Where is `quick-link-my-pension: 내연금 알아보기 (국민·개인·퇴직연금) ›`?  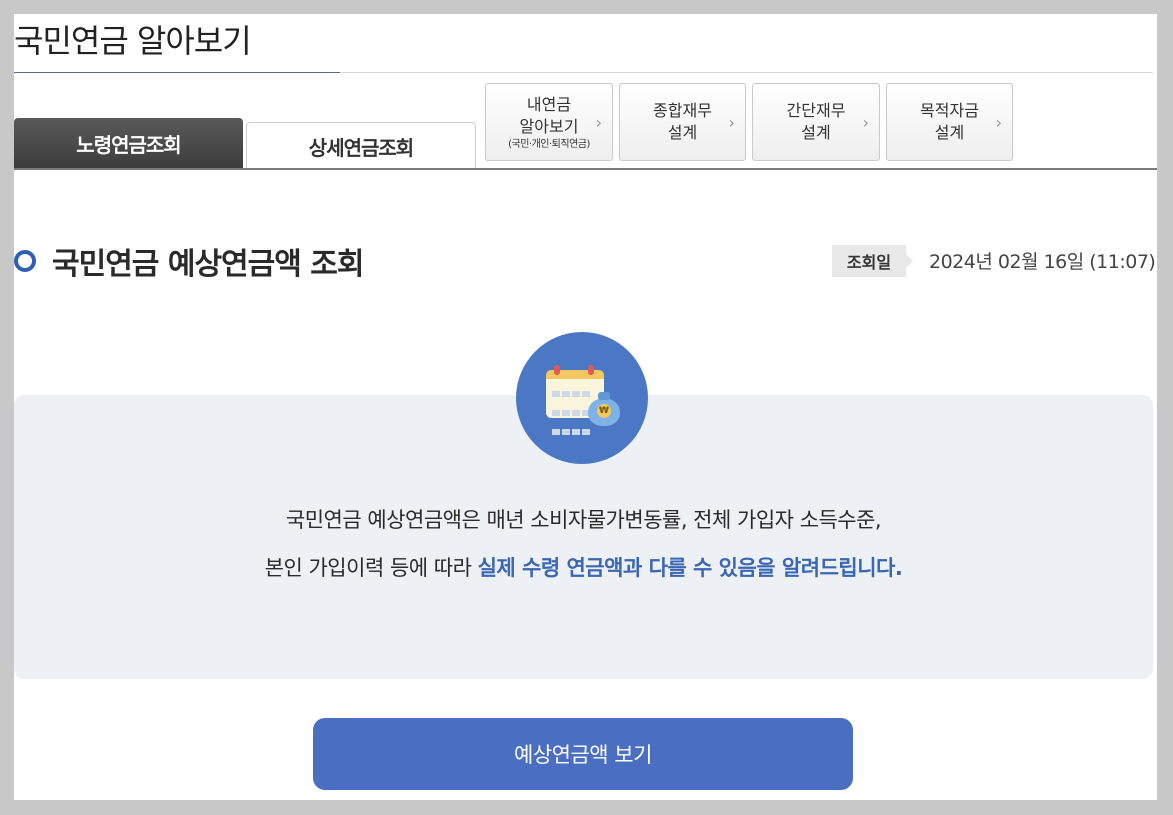 quick-link-my-pension: 내연금 알아보기 (국민·개인·퇴직연금) › is located at coordinates (549, 122).